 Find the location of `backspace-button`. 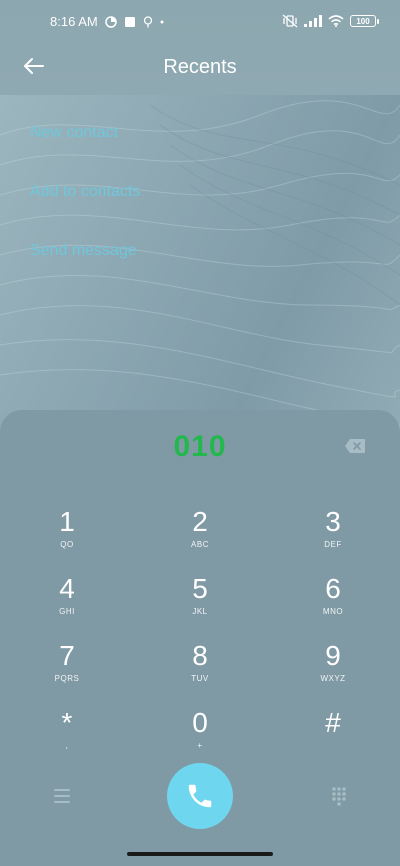

backspace-button is located at coordinates (356, 447).